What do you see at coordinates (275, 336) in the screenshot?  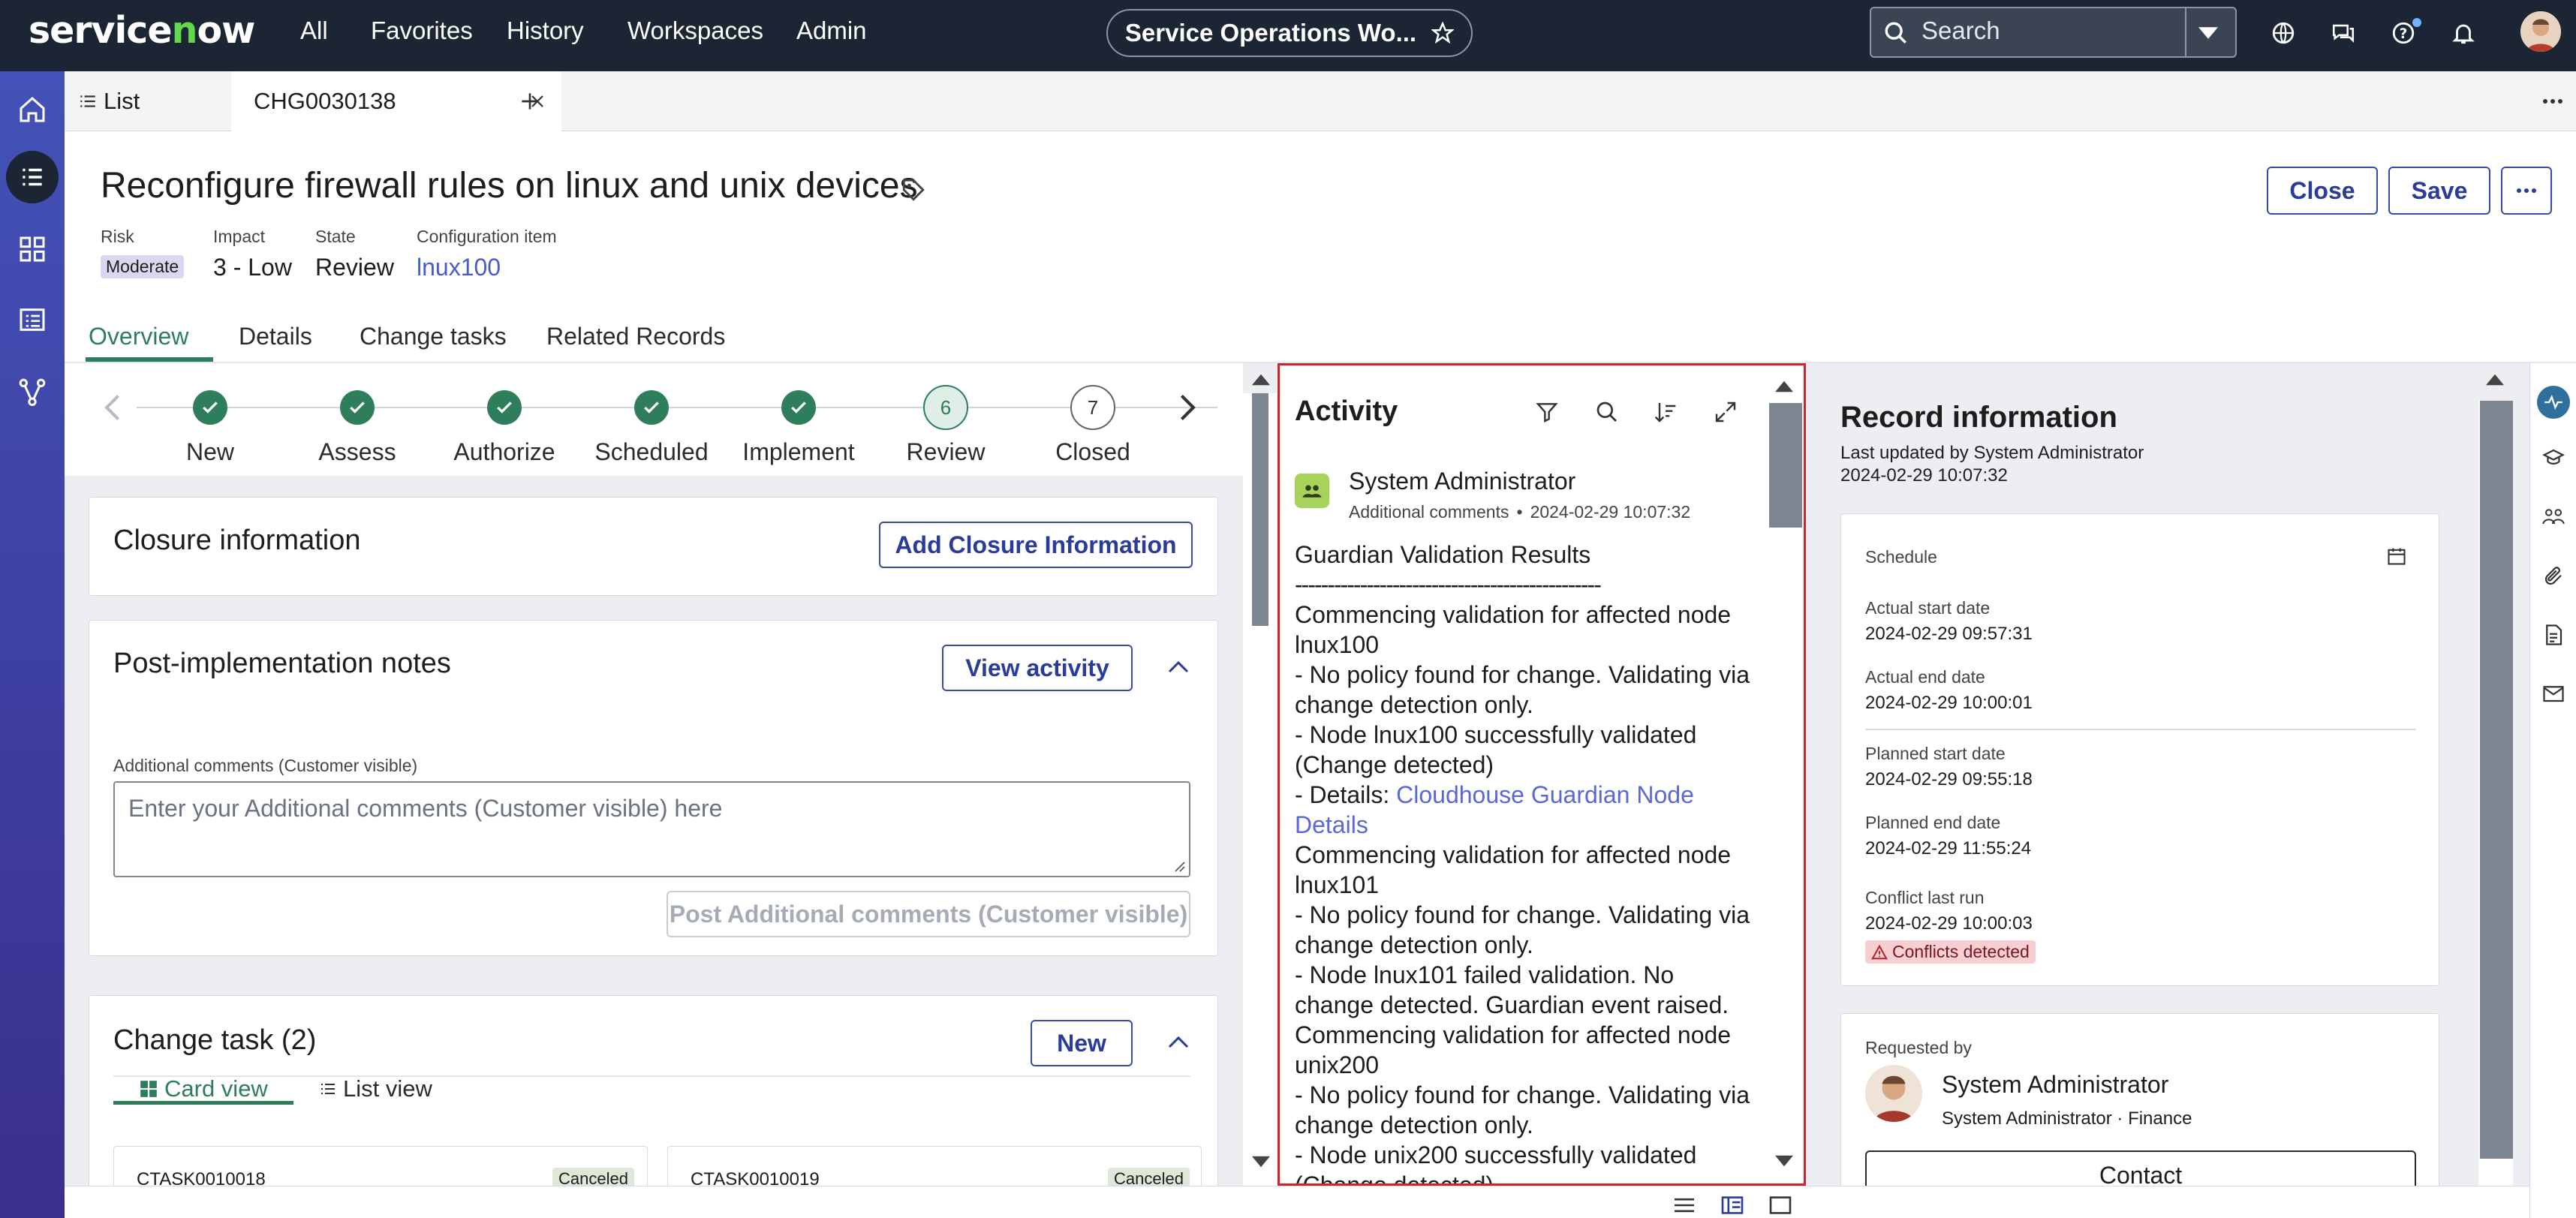 I see `tab-details: Details` at bounding box center [275, 336].